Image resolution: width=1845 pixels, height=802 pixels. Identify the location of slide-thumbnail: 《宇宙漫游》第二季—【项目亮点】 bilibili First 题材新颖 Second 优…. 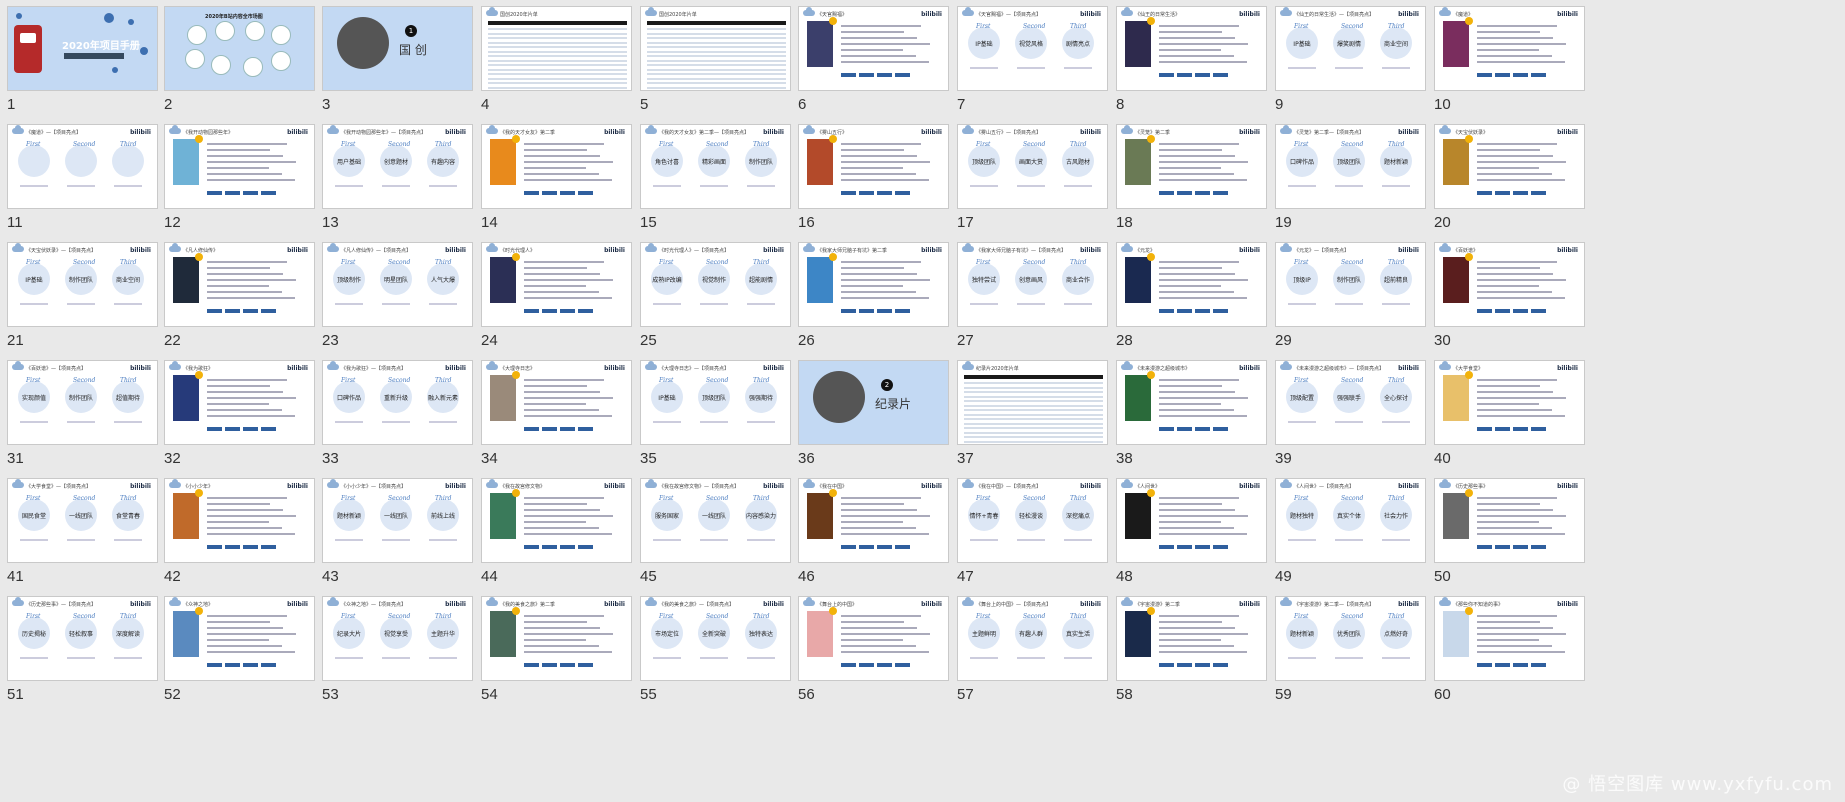
(1350, 638).